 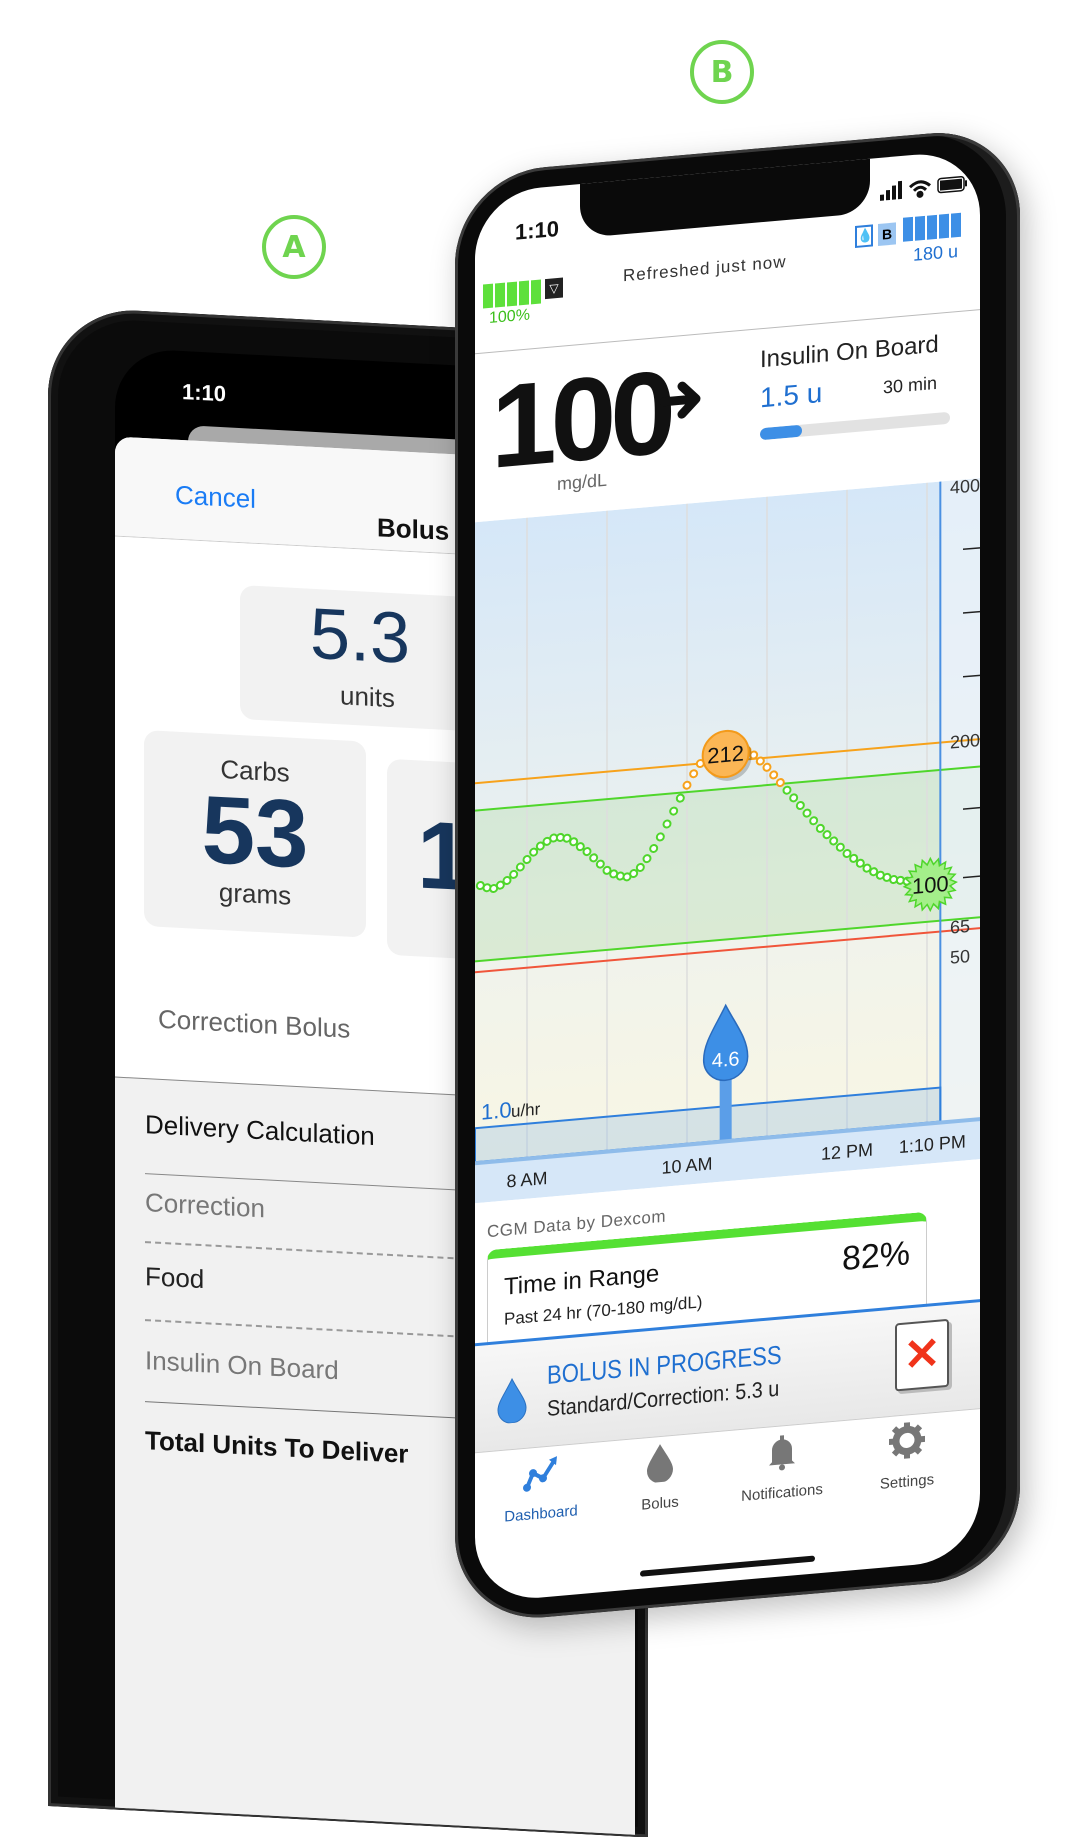 What do you see at coordinates (242, 1365) in the screenshot?
I see `row-insulin-on-board: Insulin On Board` at bounding box center [242, 1365].